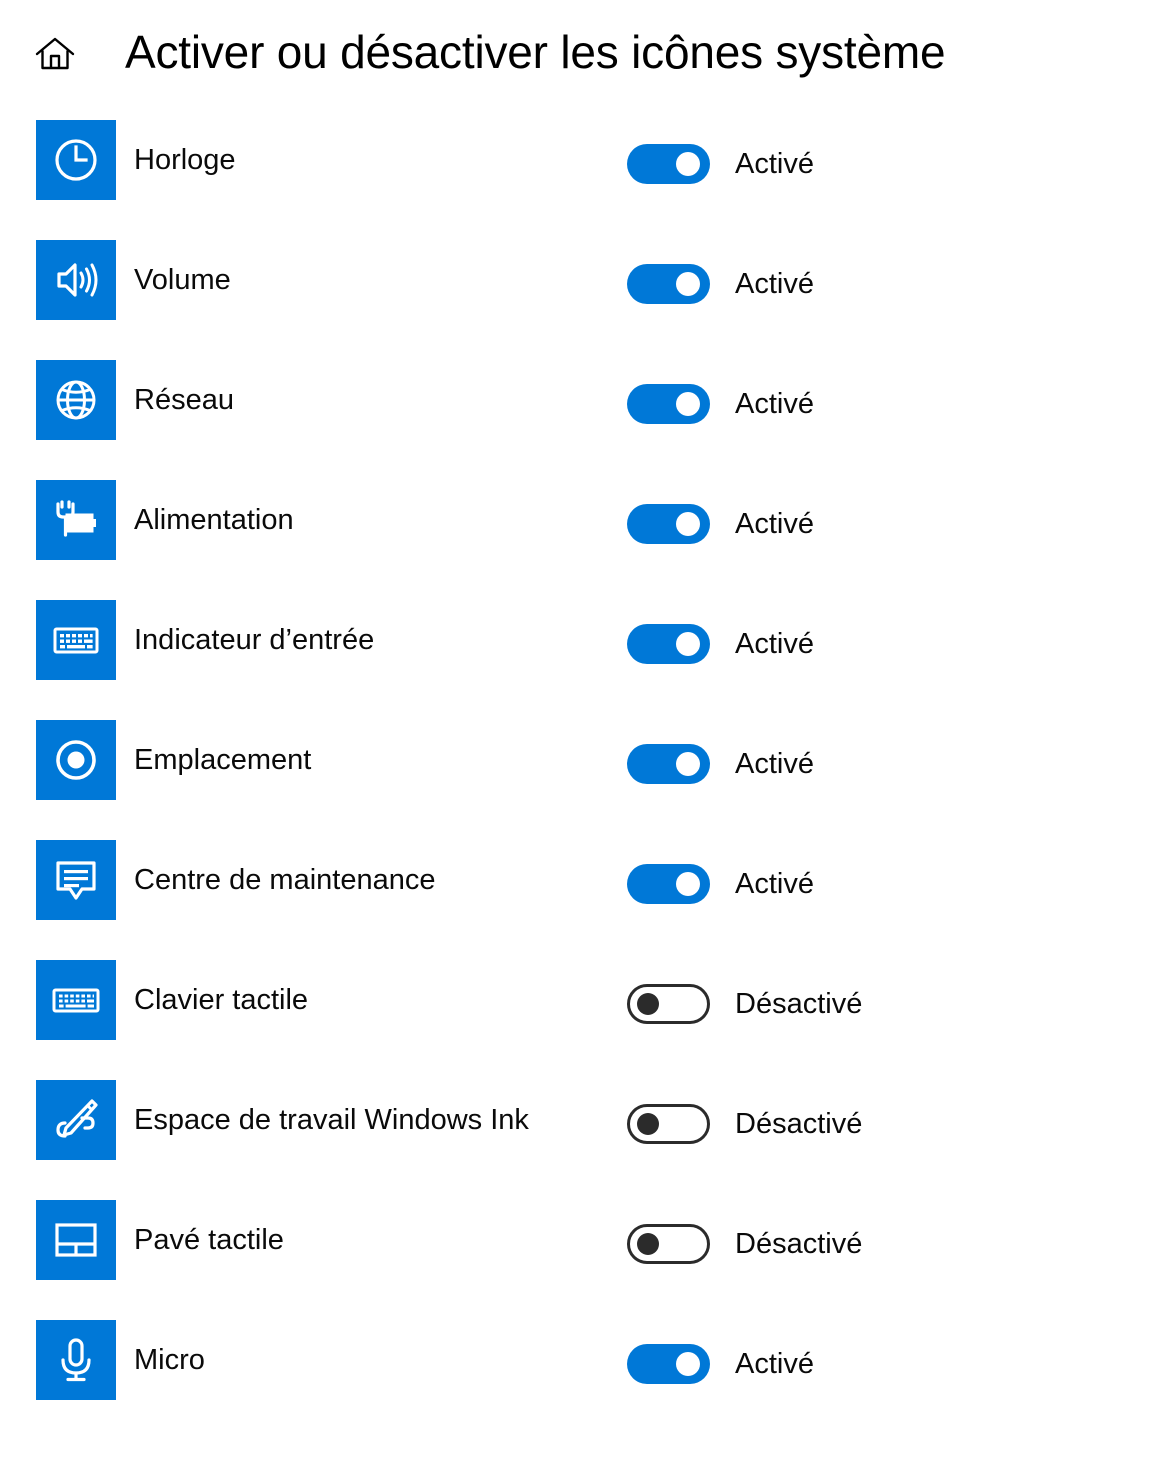  Describe the element at coordinates (55, 54) in the screenshot. I see `home-icon` at that location.